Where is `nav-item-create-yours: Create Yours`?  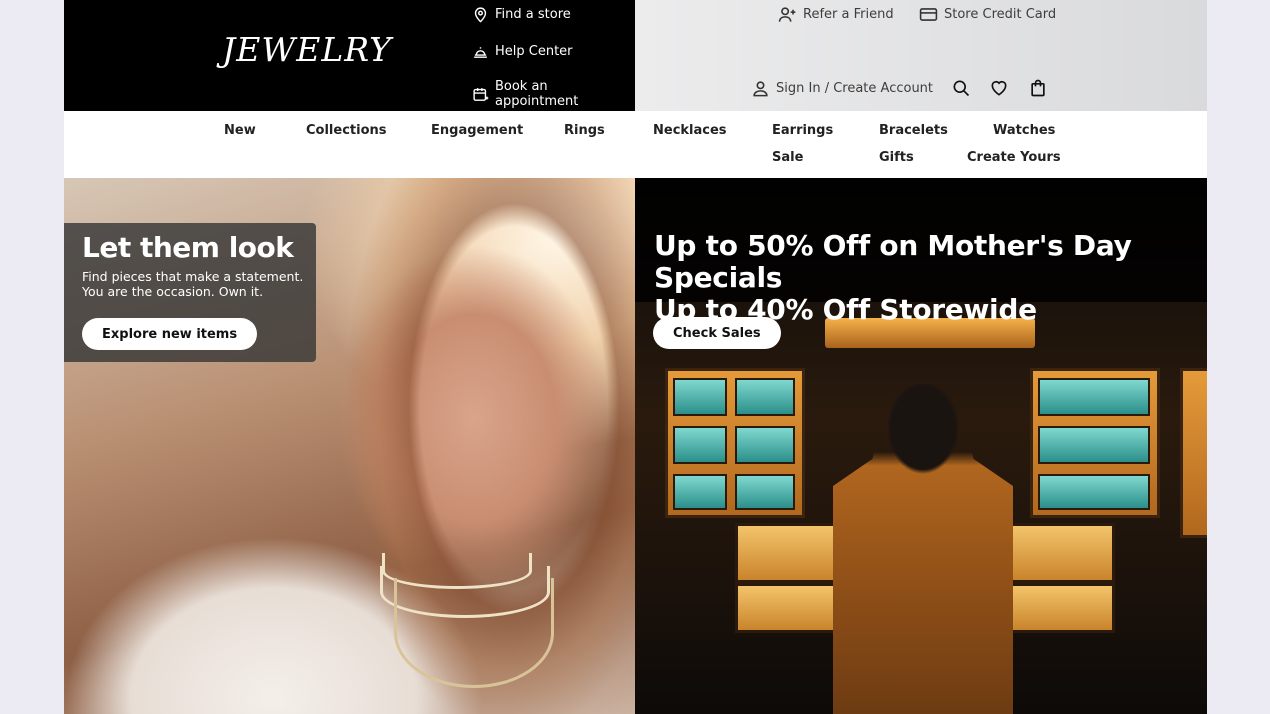
nav-item-create-yours: Create Yours is located at coordinates (1014, 157).